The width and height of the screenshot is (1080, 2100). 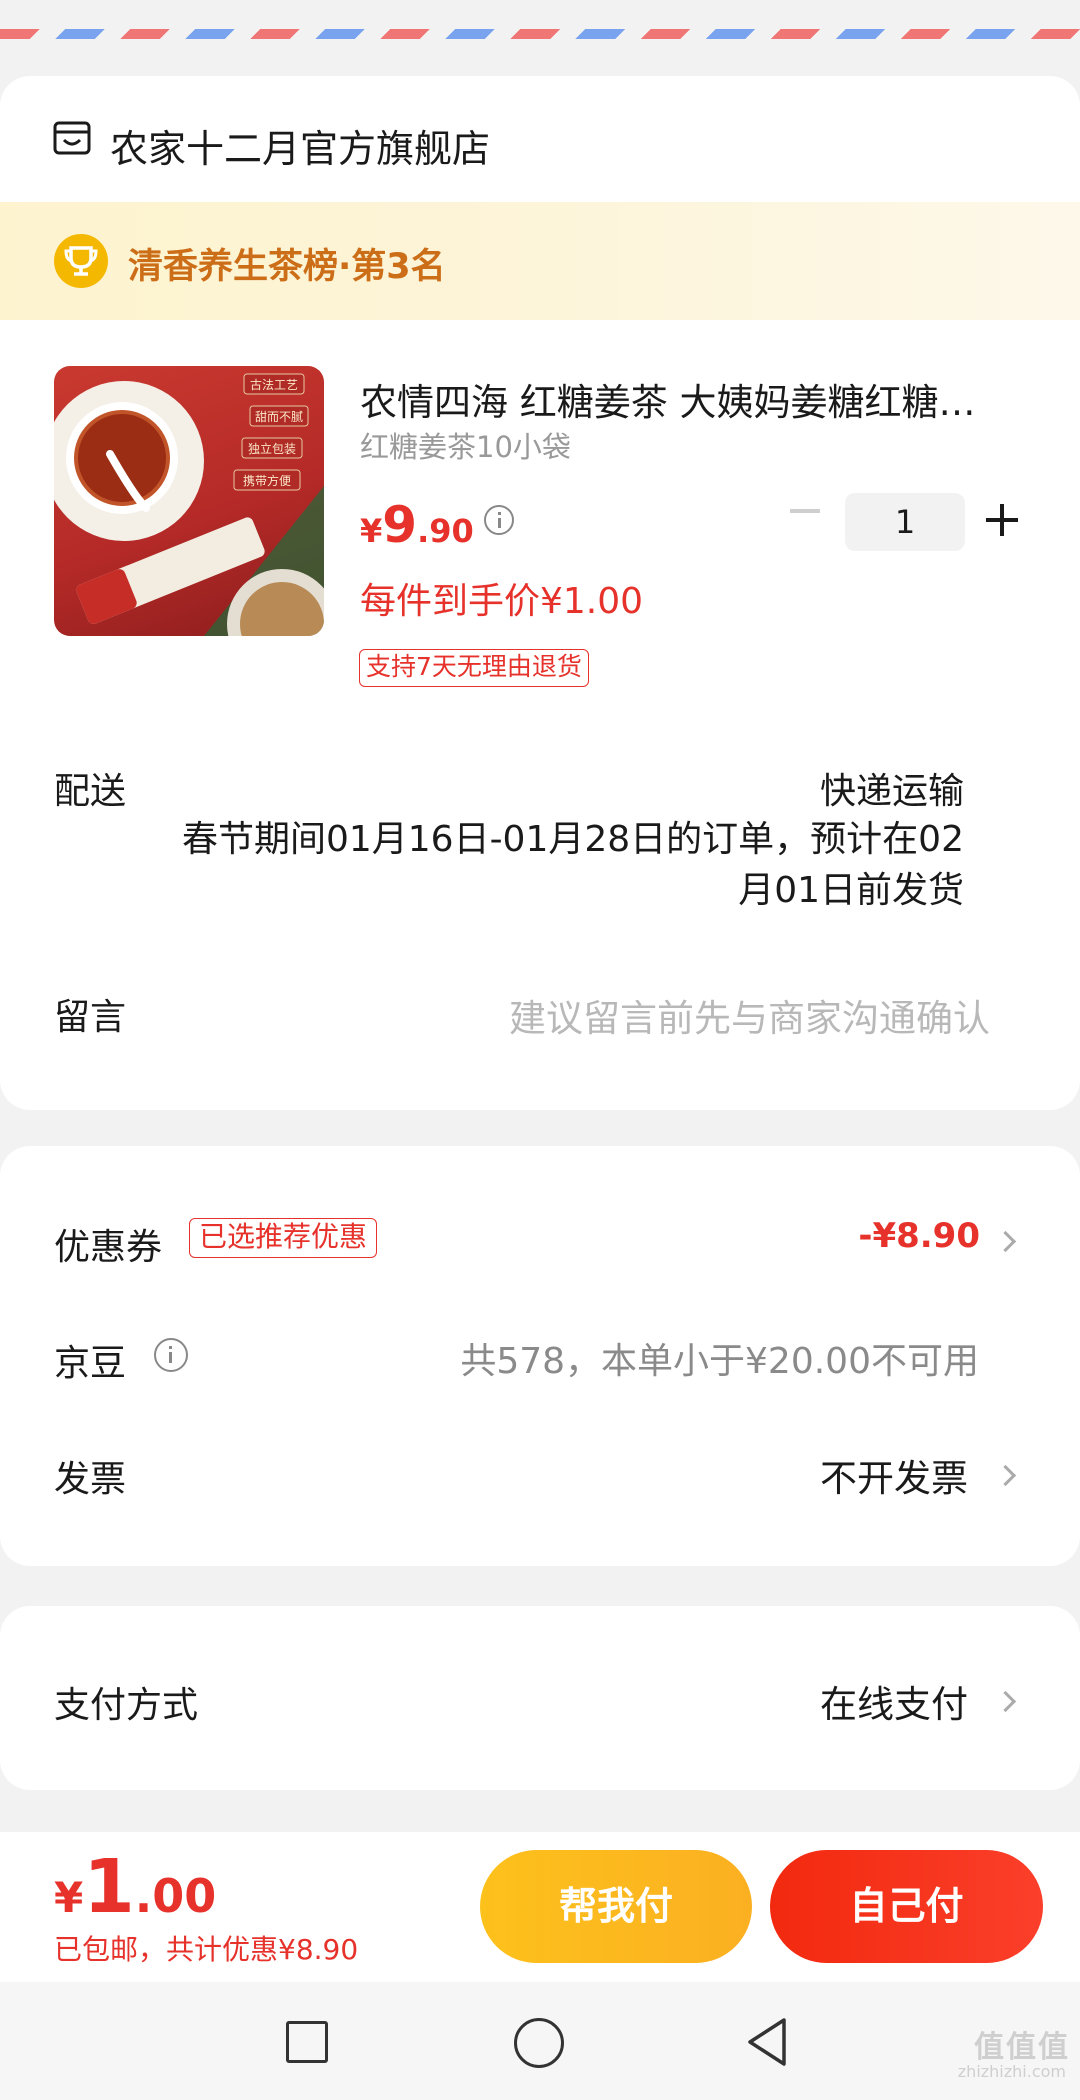 I want to click on payment-card: 支付方式 在线支付, so click(x=540, y=1698).